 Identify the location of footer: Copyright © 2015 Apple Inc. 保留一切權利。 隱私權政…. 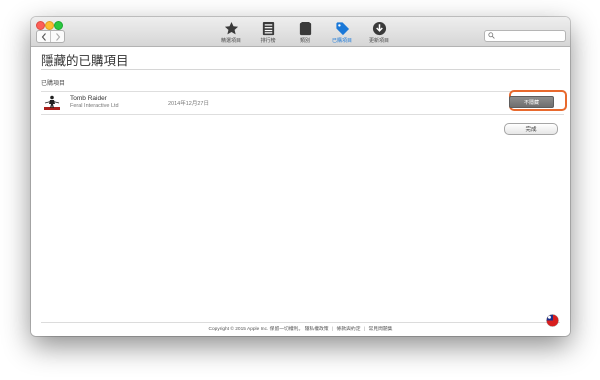
(300, 328).